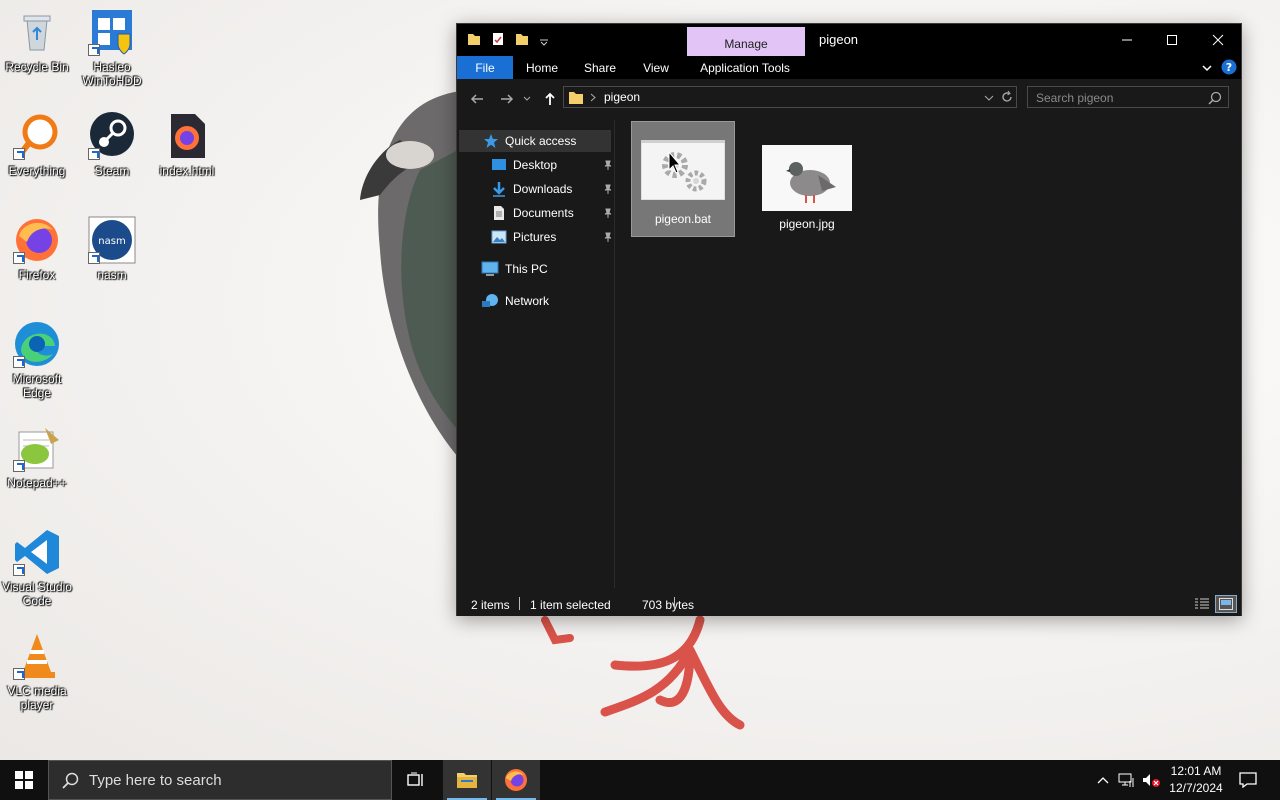 The height and width of the screenshot is (800, 1280). Describe the element at coordinates (187, 171) in the screenshot. I see `desktop-icon-label: index.html` at that location.